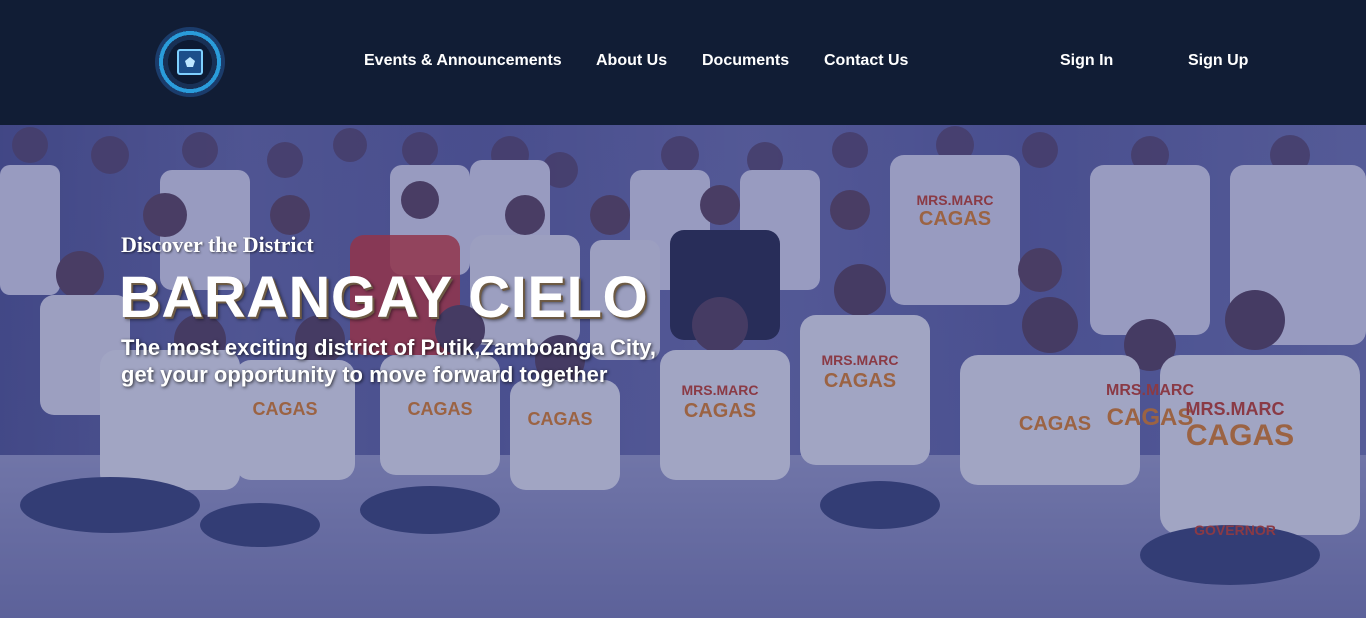  Describe the element at coordinates (1218, 61) in the screenshot. I see `sign-up-link: Sign Up` at that location.